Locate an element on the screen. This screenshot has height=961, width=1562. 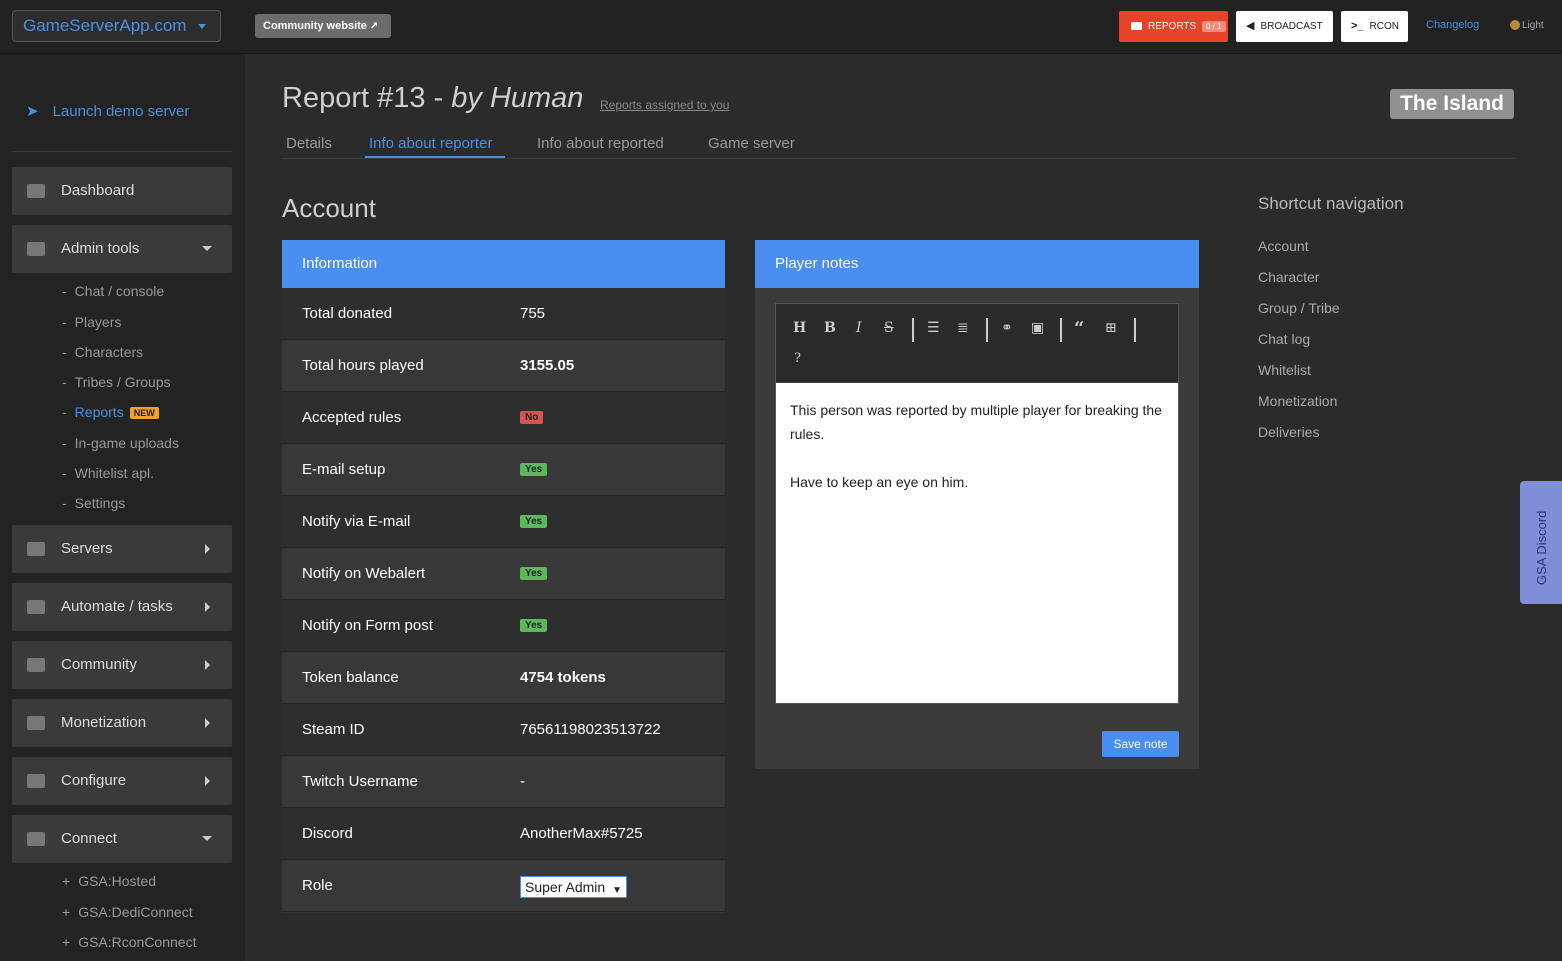
sidebar-item-monetization: Monetization is located at coordinates (122, 723).